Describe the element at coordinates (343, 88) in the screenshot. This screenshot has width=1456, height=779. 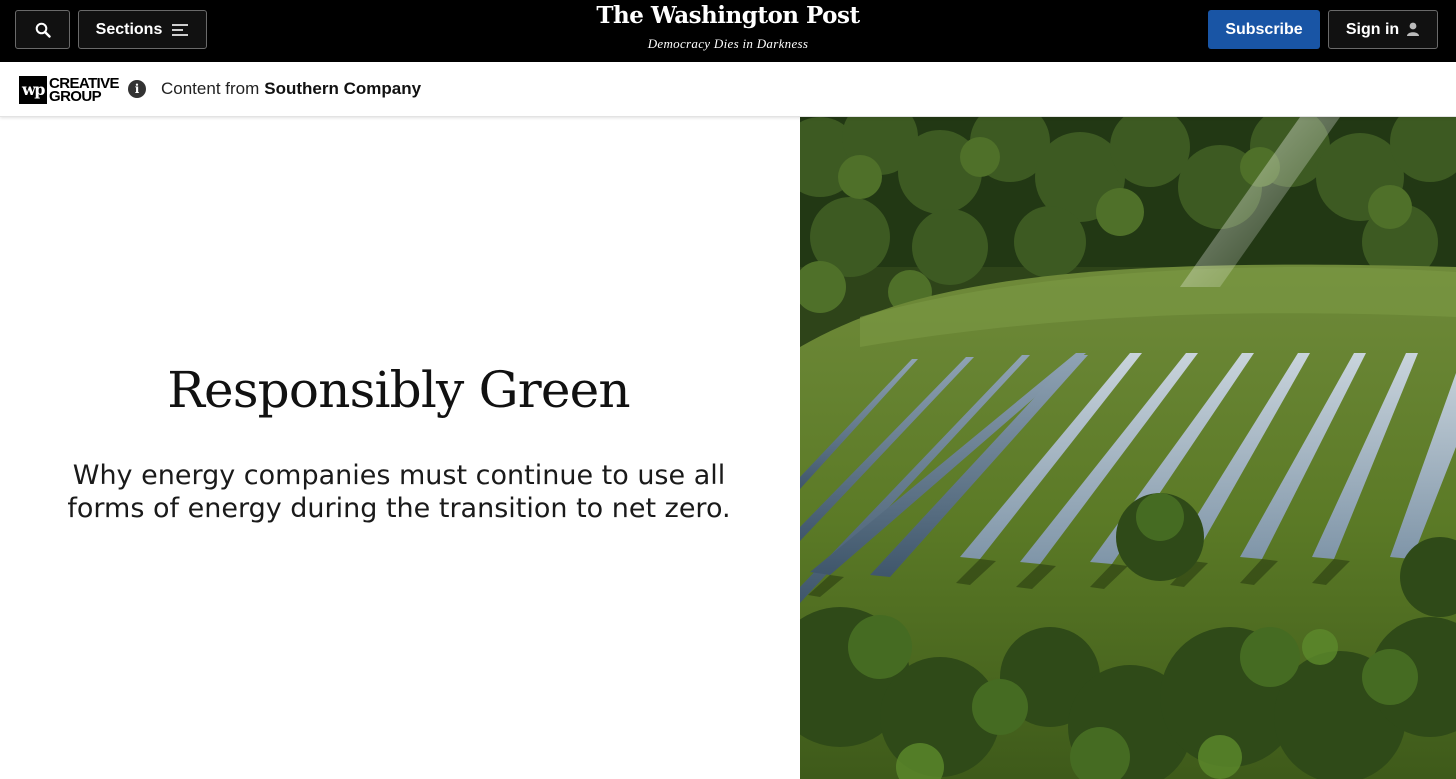
I see `sponsor-name: Southern Company` at that location.